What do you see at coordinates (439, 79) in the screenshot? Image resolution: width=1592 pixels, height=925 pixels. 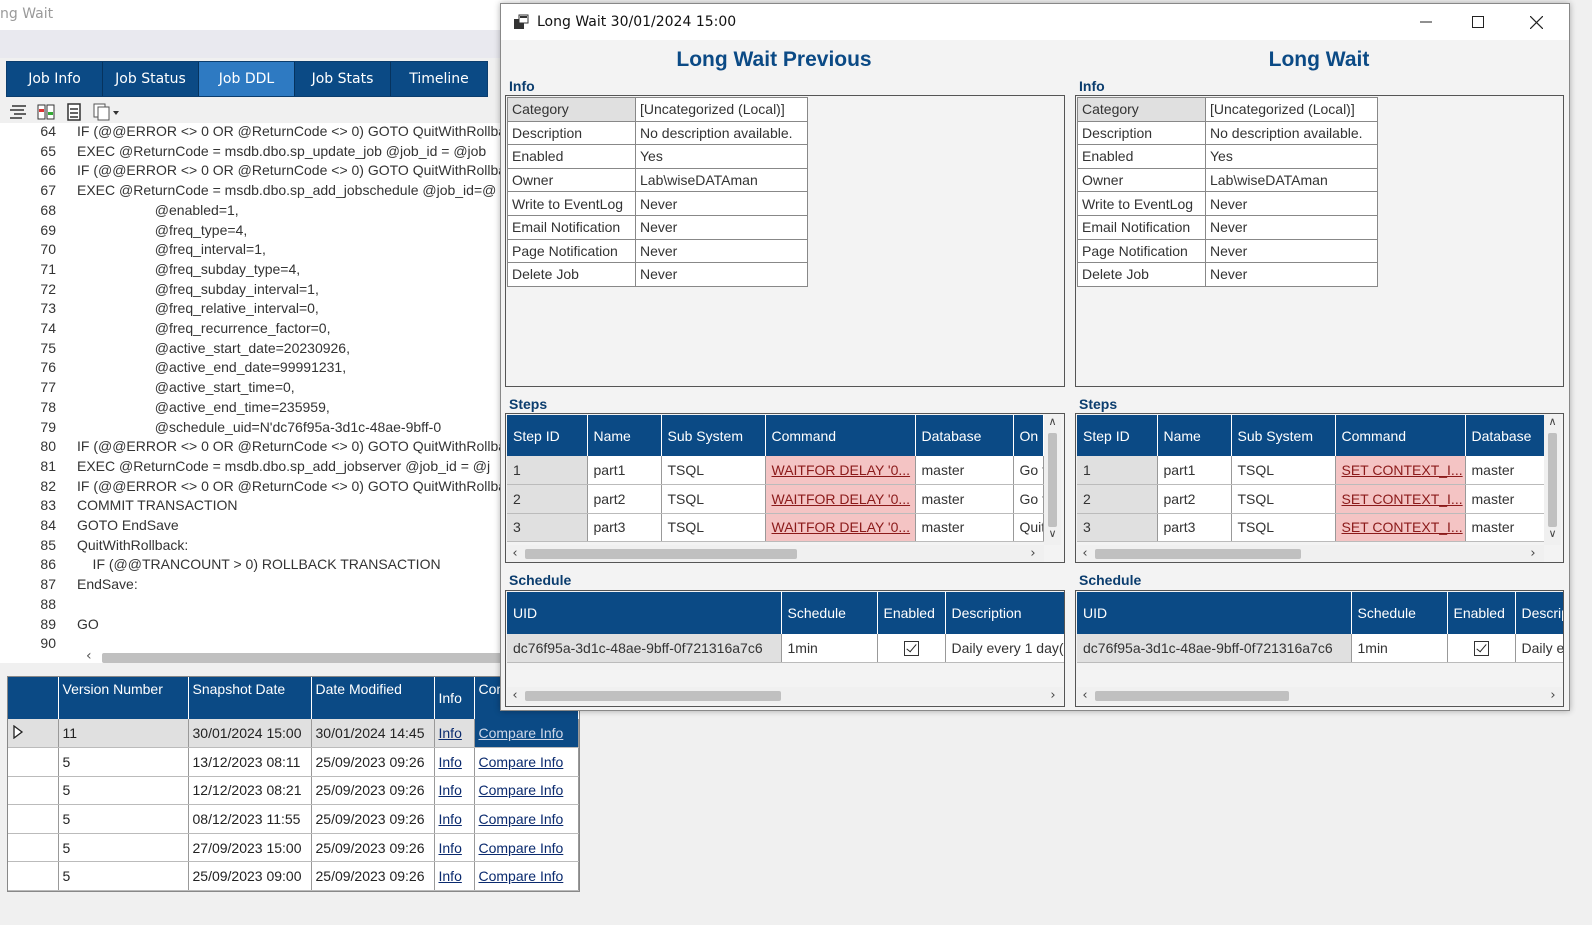 I see `tab-timeline: Timeline` at bounding box center [439, 79].